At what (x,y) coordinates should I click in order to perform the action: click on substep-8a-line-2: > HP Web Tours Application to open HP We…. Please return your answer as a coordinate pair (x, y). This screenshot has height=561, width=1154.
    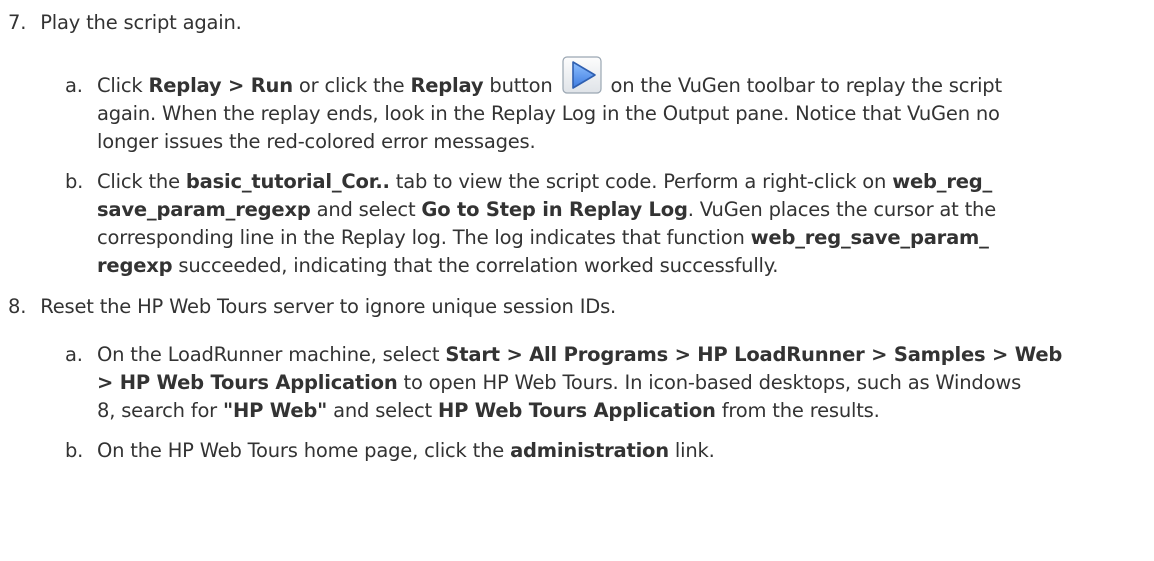
    Looking at the image, I should click on (559, 382).